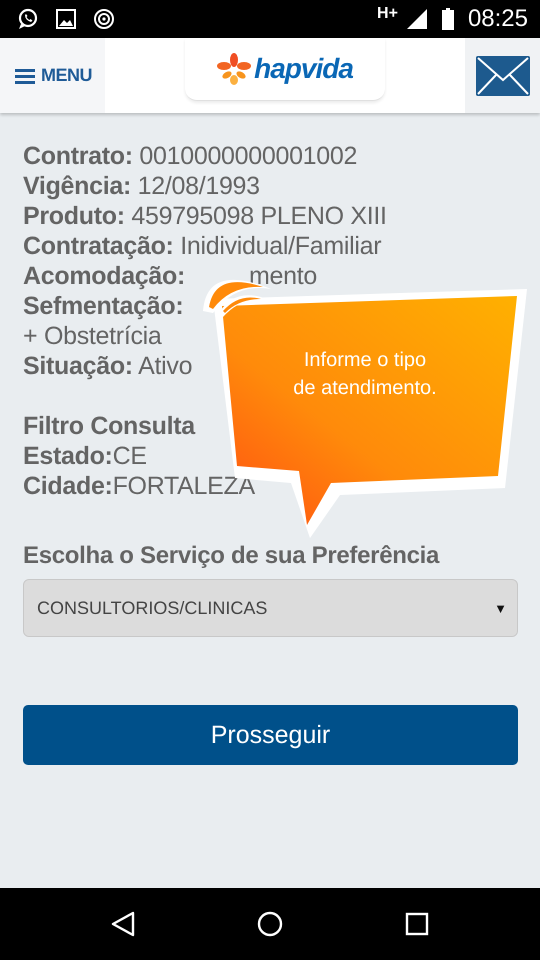  I want to click on flower-logo-icon, so click(234, 69).